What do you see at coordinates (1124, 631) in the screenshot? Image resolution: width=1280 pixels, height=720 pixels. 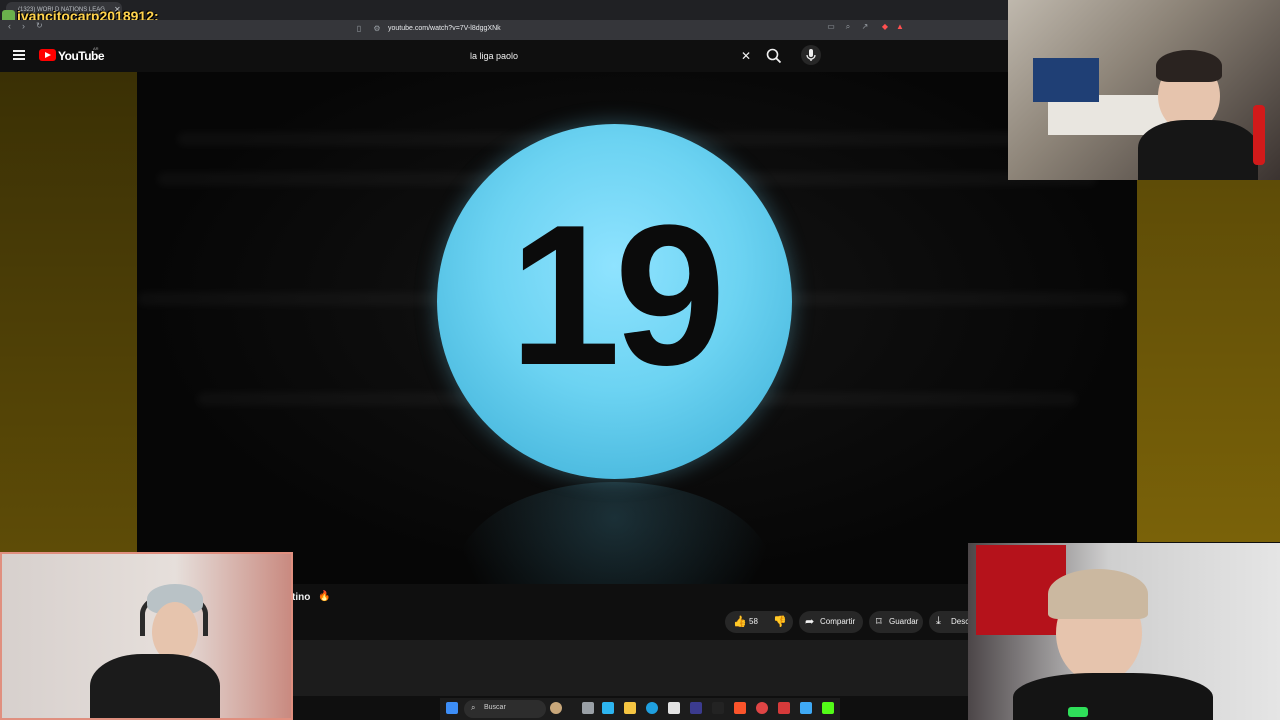 I see `webcam-bottom-right` at bounding box center [1124, 631].